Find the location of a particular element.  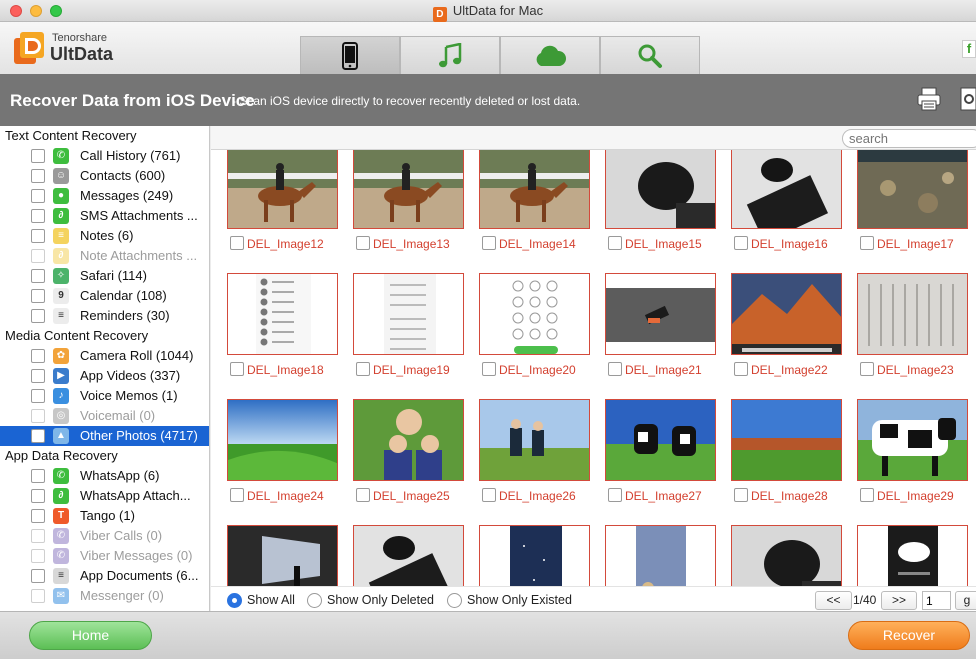

recover-button: Recover is located at coordinates (909, 635).